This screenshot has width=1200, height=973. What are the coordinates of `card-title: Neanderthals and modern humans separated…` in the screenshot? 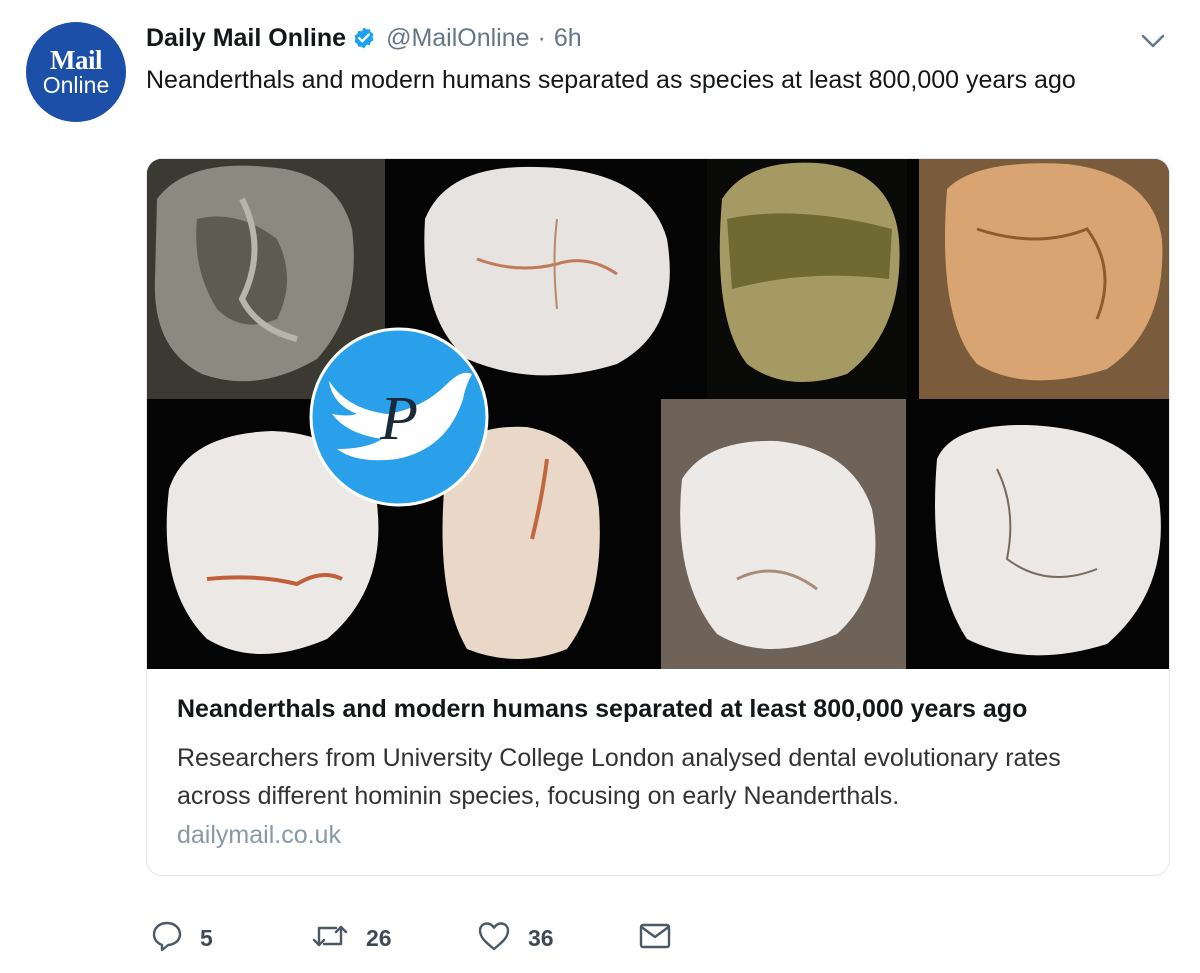 It's located at (602, 709).